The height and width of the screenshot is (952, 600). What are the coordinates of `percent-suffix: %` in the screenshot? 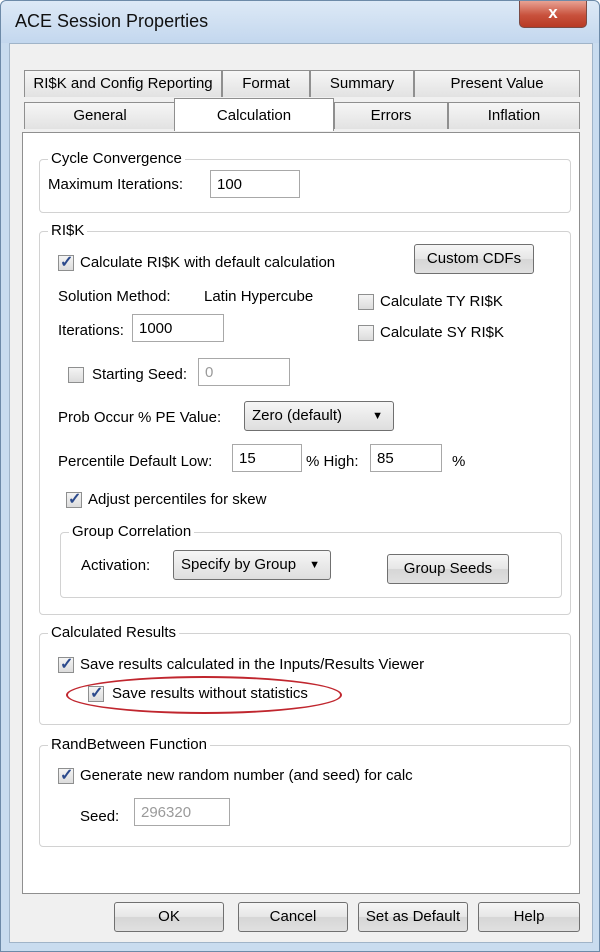 It's located at (459, 461).